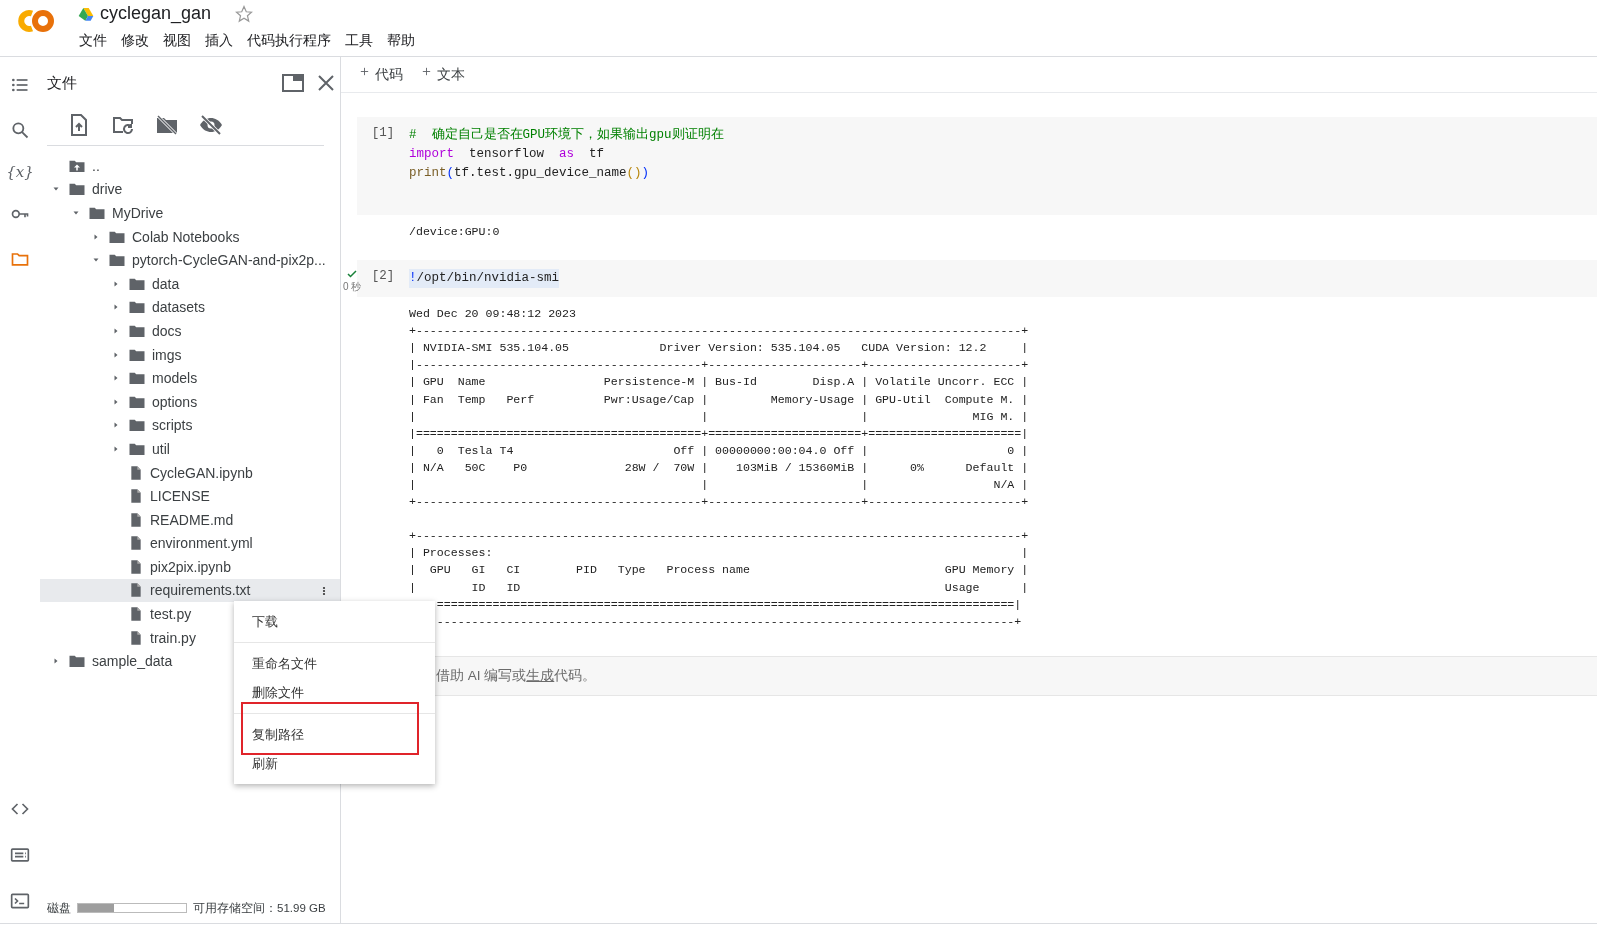 The width and height of the screenshot is (1597, 926). Describe the element at coordinates (719, 485) in the screenshot. I see `output-line: | | | N/A |` at that location.